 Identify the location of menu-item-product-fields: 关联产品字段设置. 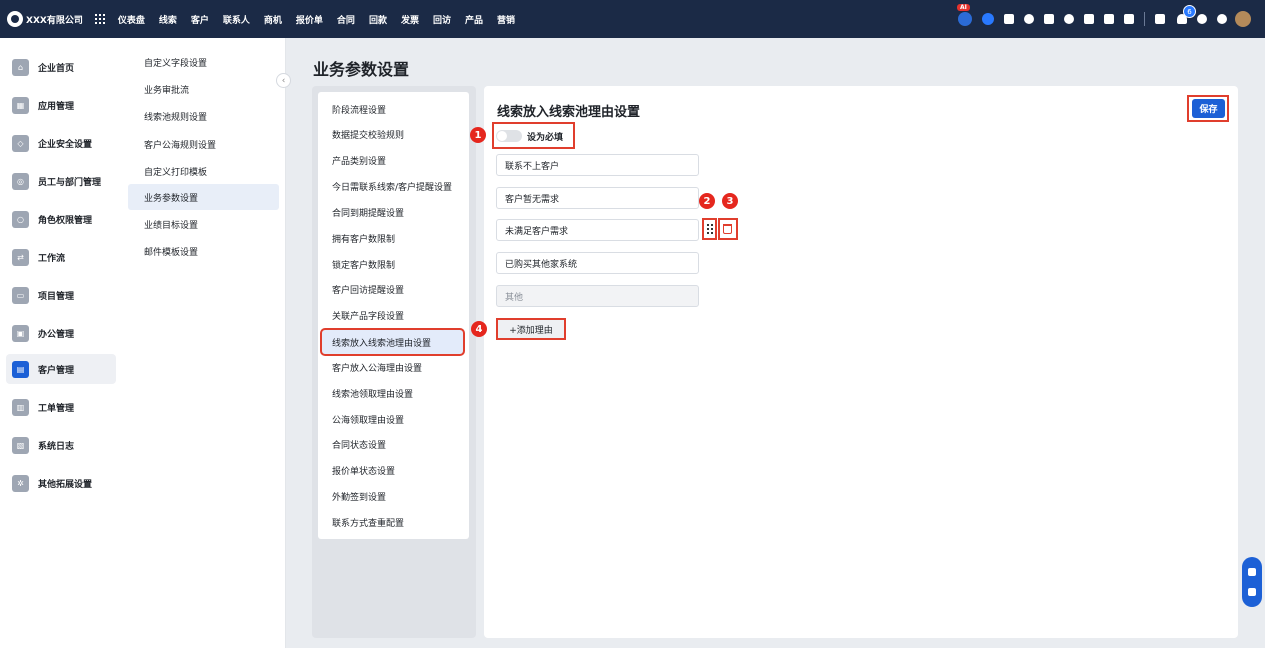
(392, 315).